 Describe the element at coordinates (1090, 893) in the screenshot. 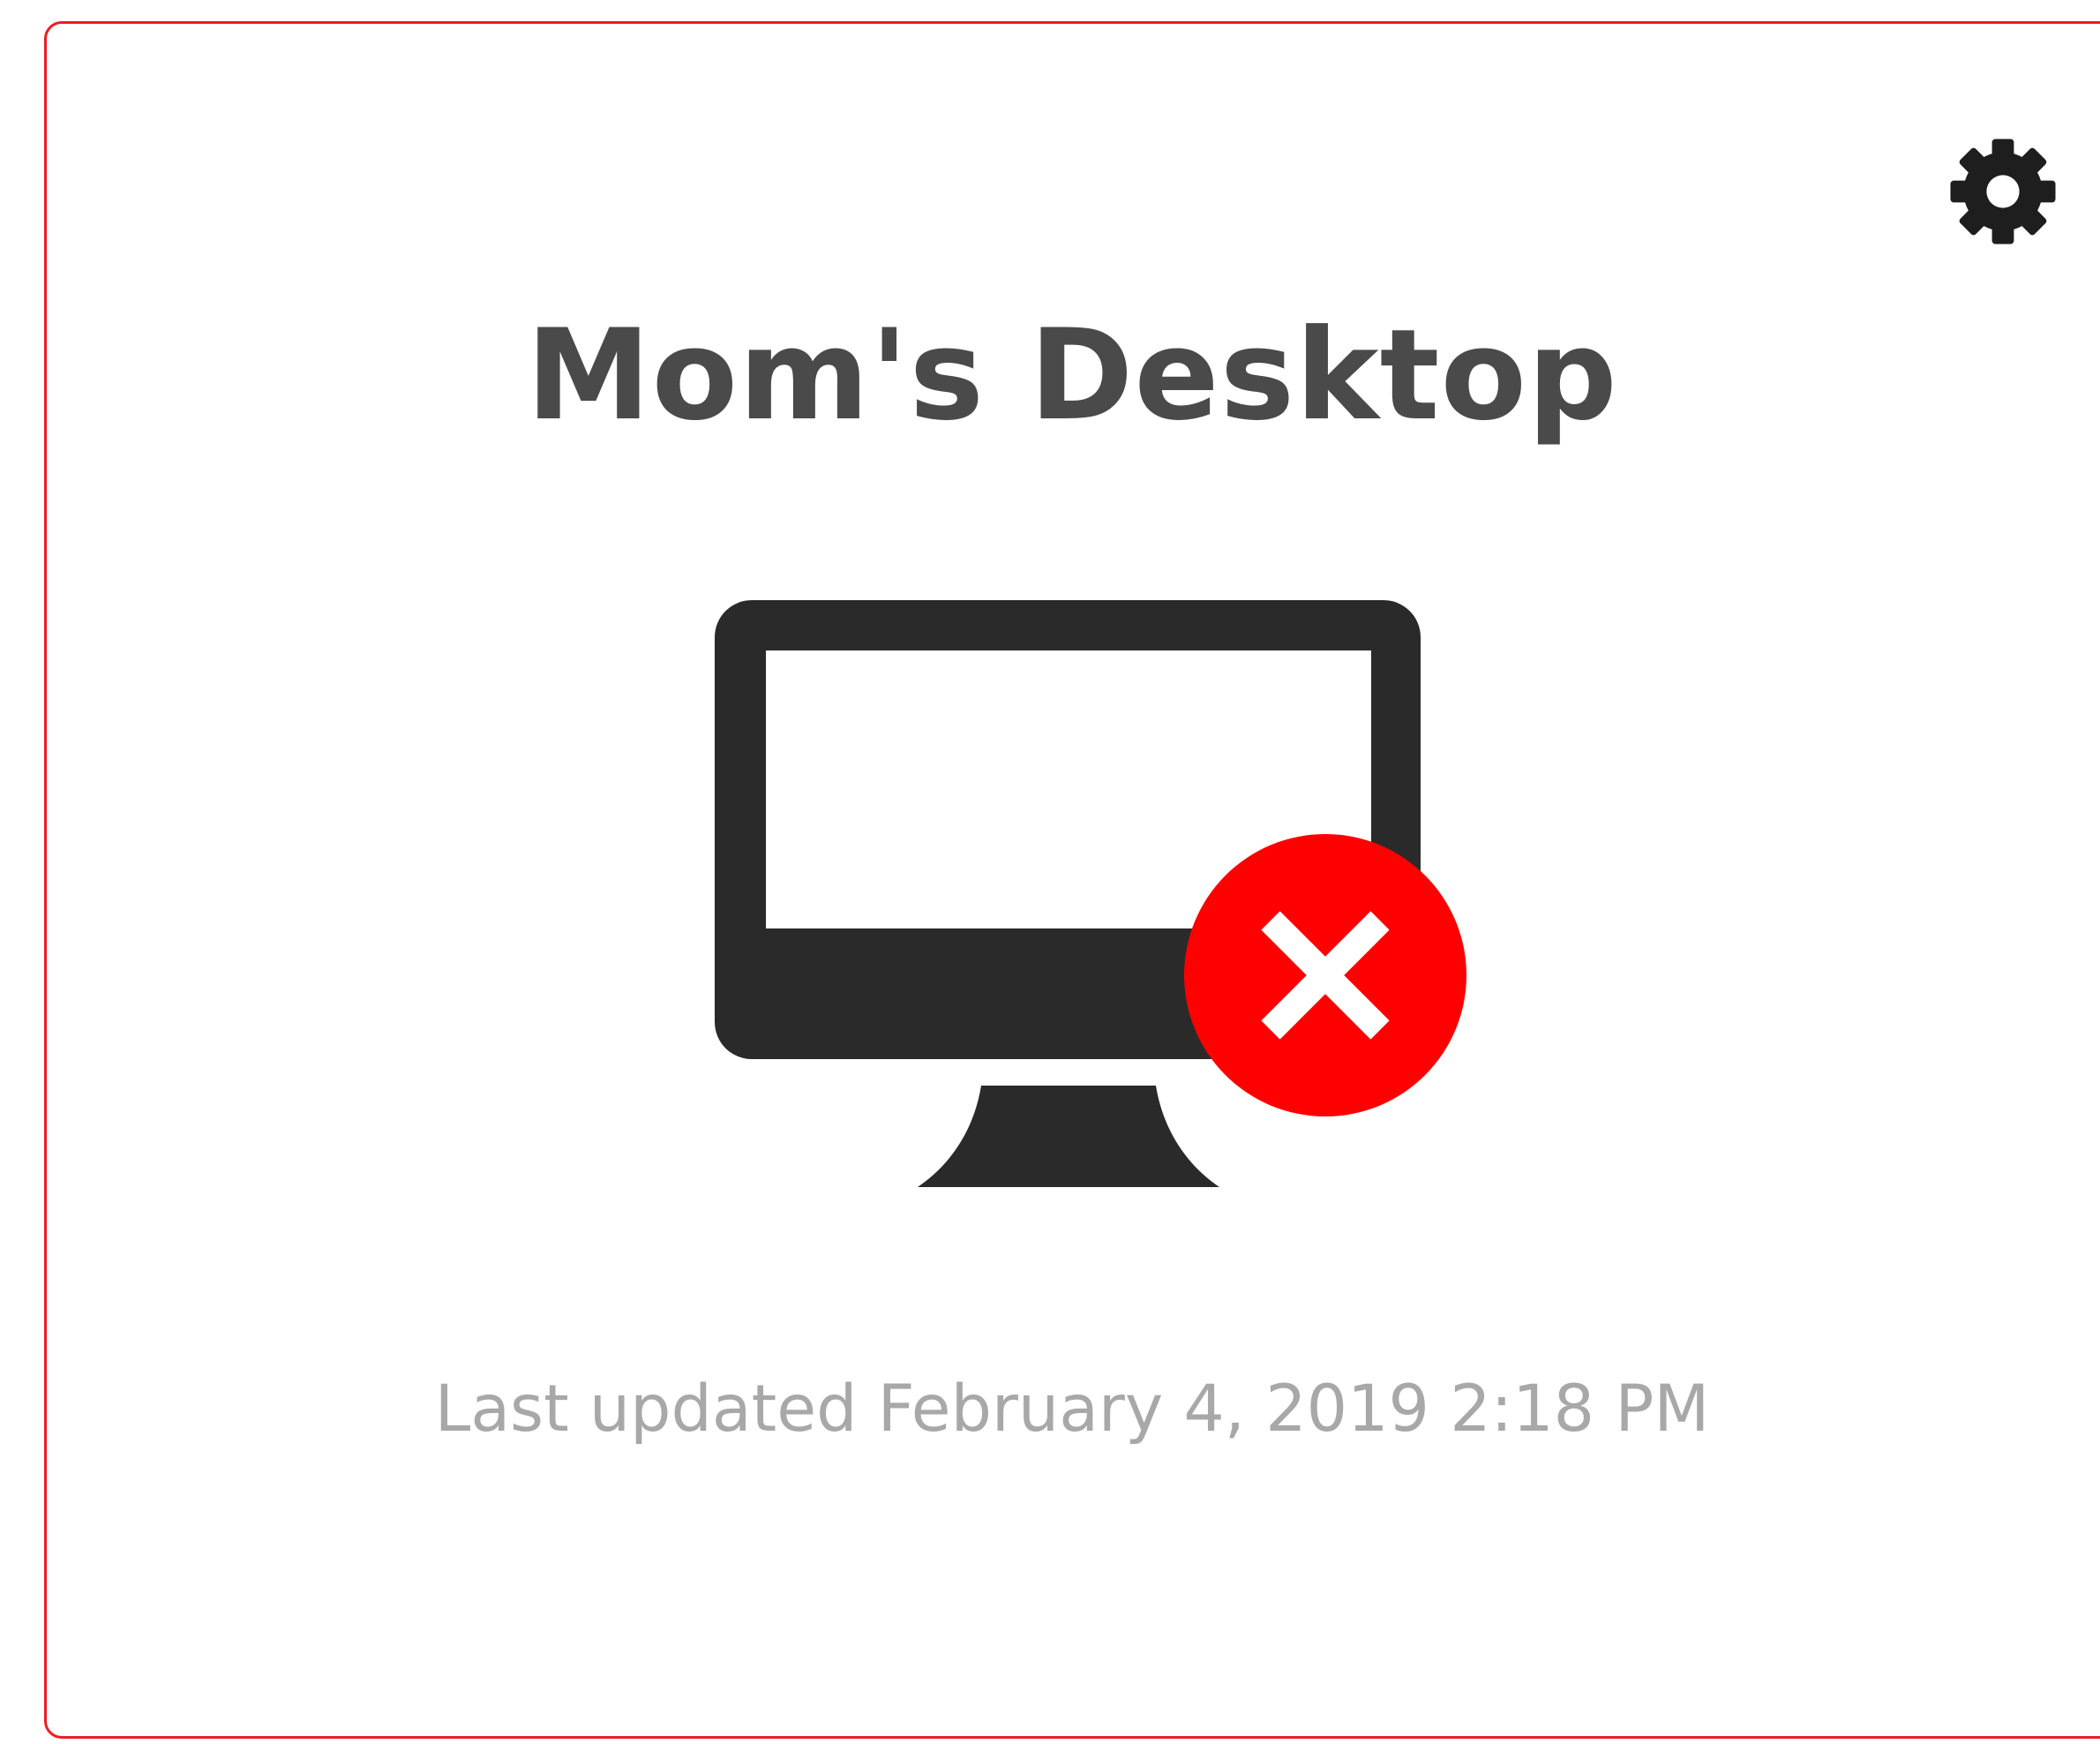

I see `desktop-monitor-icon` at that location.